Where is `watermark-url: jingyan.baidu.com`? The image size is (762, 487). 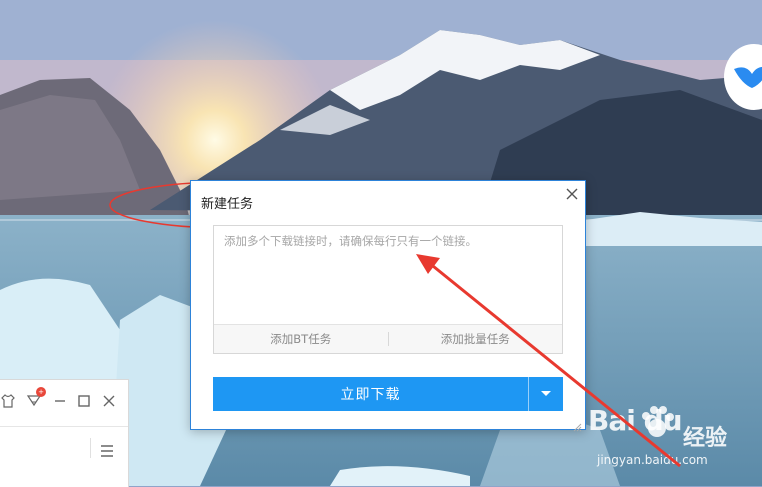
watermark-url: jingyan.baidu.com is located at coordinates (652, 460).